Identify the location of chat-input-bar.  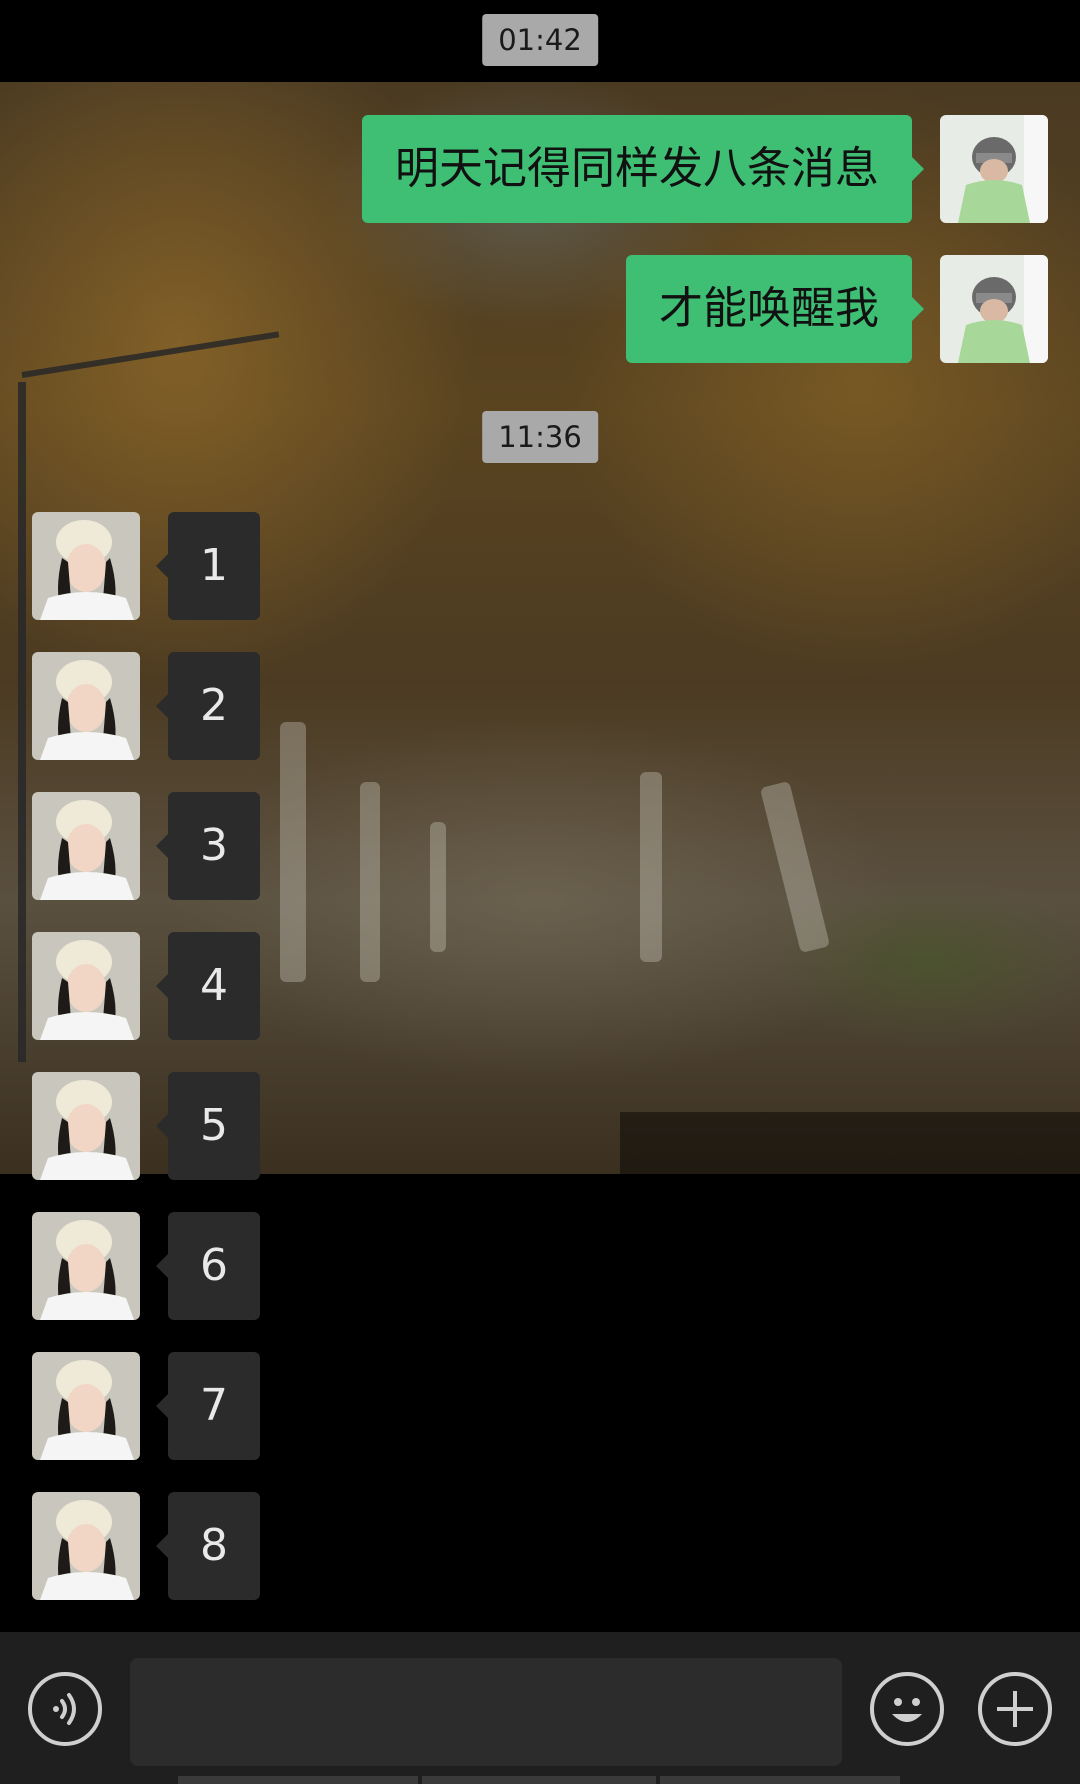
(540, 1708).